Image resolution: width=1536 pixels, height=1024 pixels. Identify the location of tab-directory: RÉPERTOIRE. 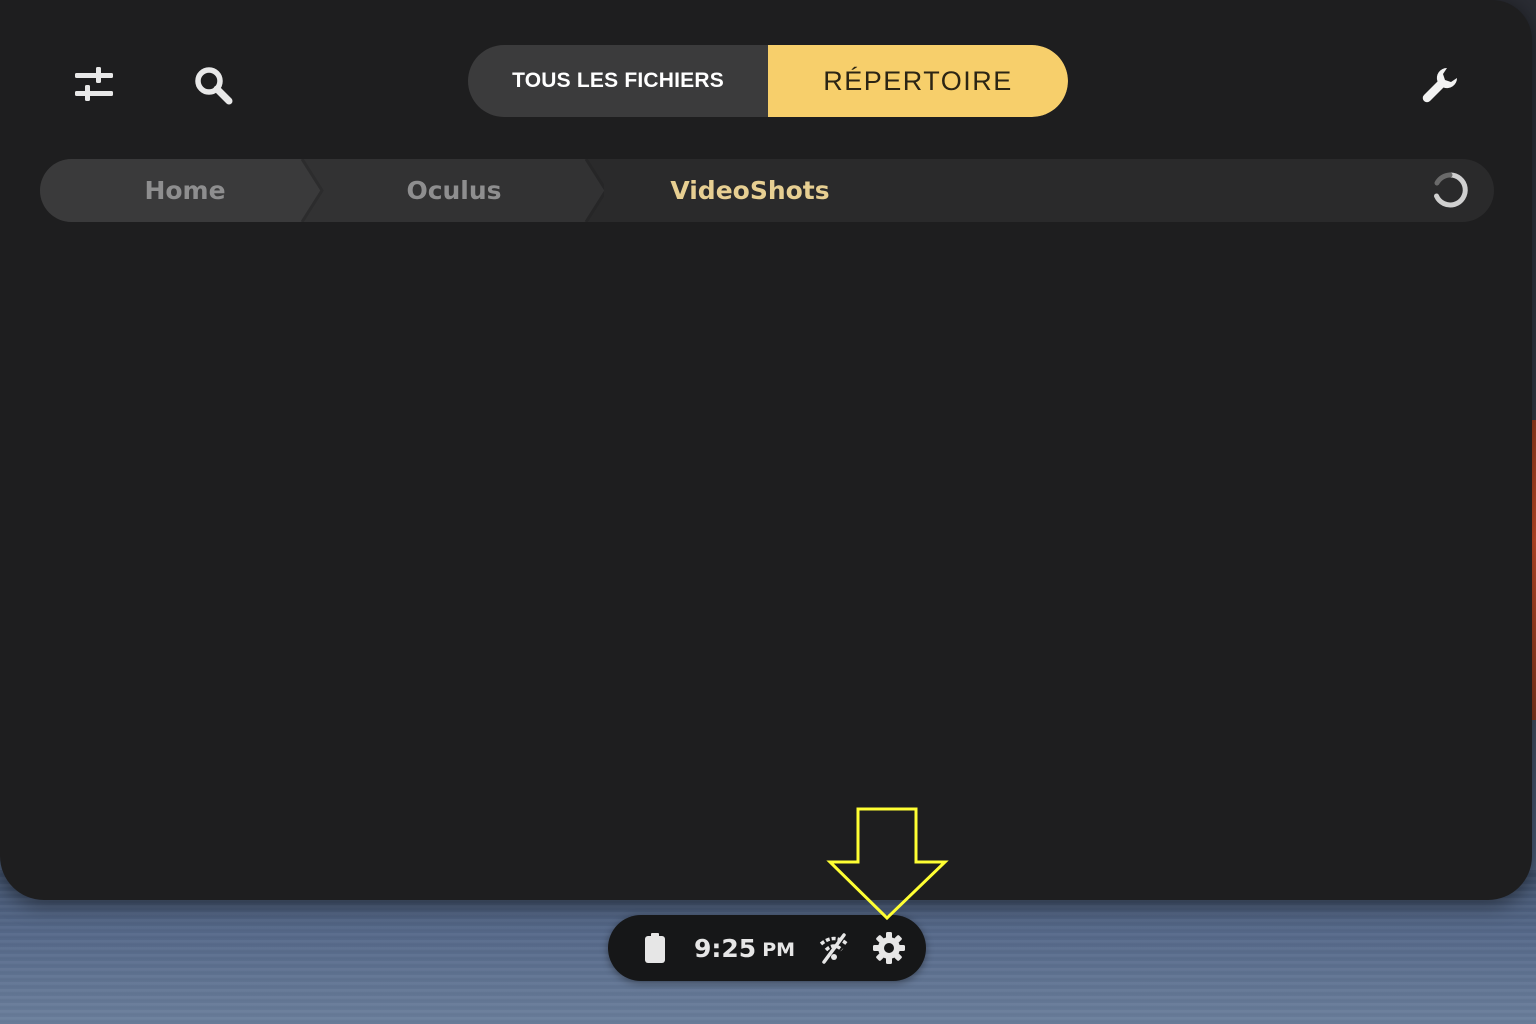
(918, 81).